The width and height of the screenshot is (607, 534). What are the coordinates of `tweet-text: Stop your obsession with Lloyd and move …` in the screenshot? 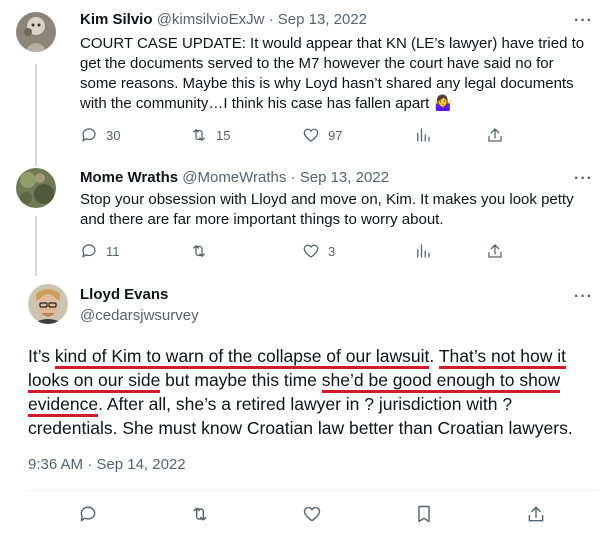 It's located at (327, 209).